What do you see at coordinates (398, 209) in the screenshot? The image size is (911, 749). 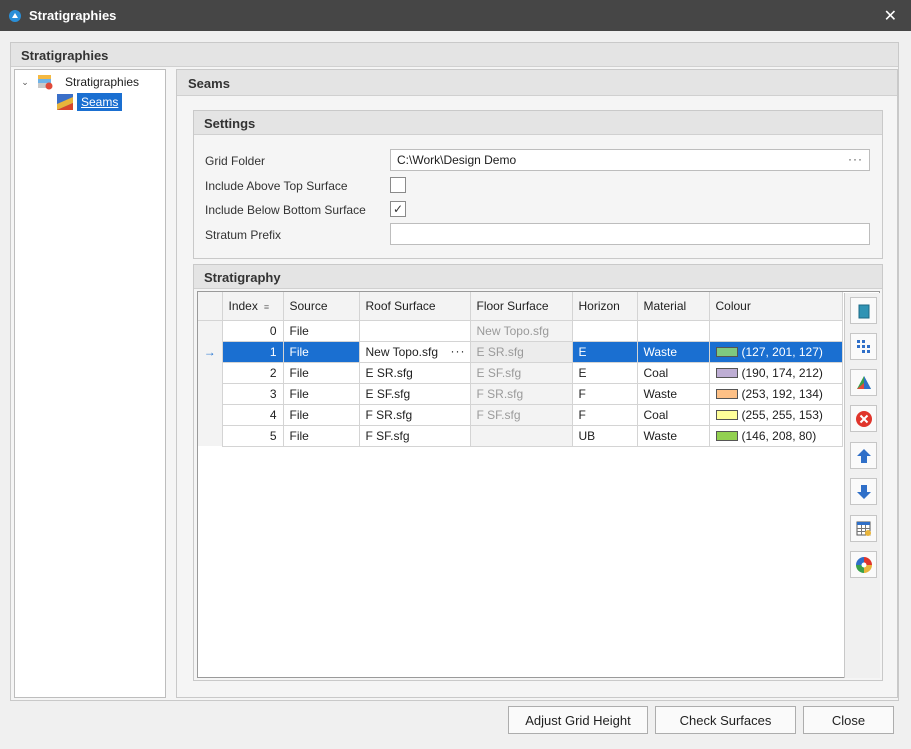 I see `include-below-checkbox: ✓` at bounding box center [398, 209].